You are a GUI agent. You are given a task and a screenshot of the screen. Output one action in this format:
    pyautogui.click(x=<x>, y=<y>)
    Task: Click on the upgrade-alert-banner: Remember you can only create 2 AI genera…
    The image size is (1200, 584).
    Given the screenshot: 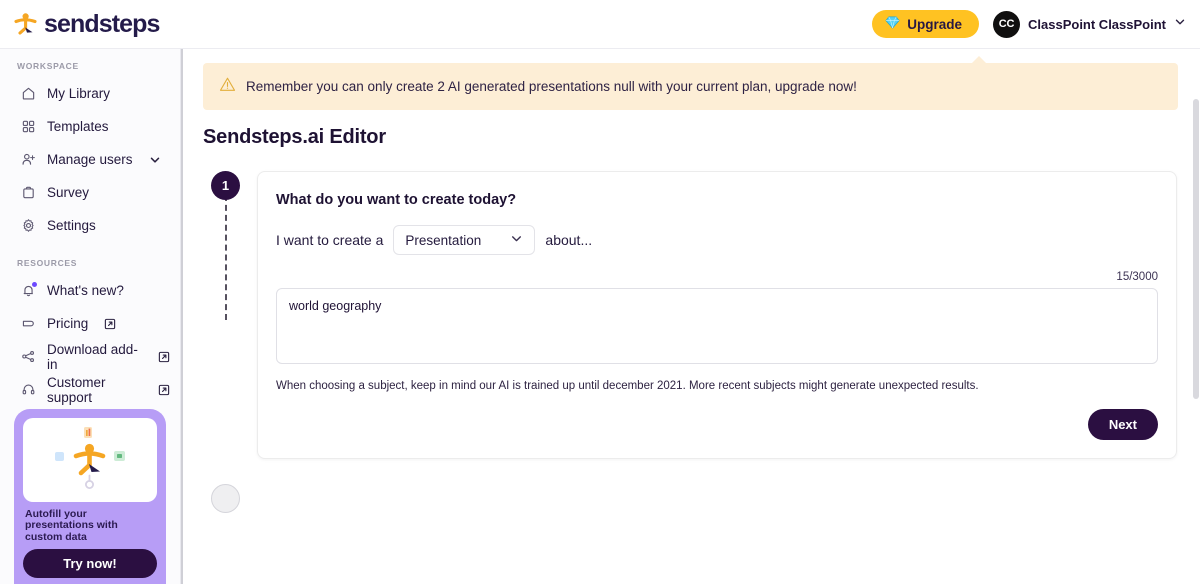 What is the action you would take?
    pyautogui.click(x=690, y=83)
    